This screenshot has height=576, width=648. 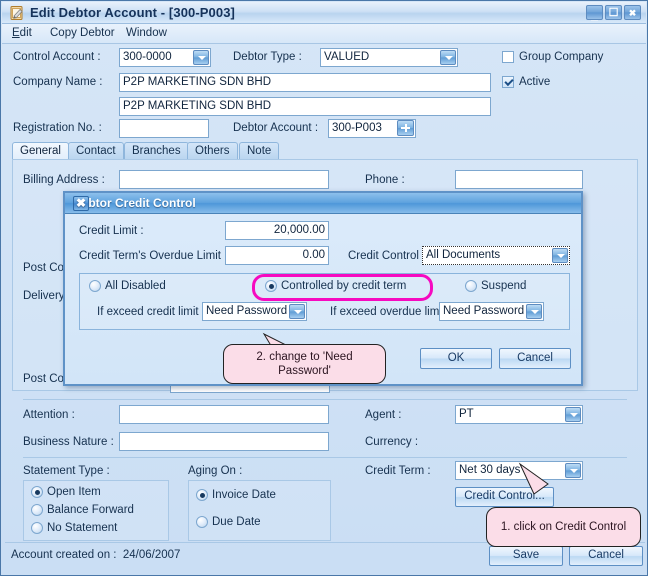 I want to click on callout-1-tail-icon, so click(x=533, y=478).